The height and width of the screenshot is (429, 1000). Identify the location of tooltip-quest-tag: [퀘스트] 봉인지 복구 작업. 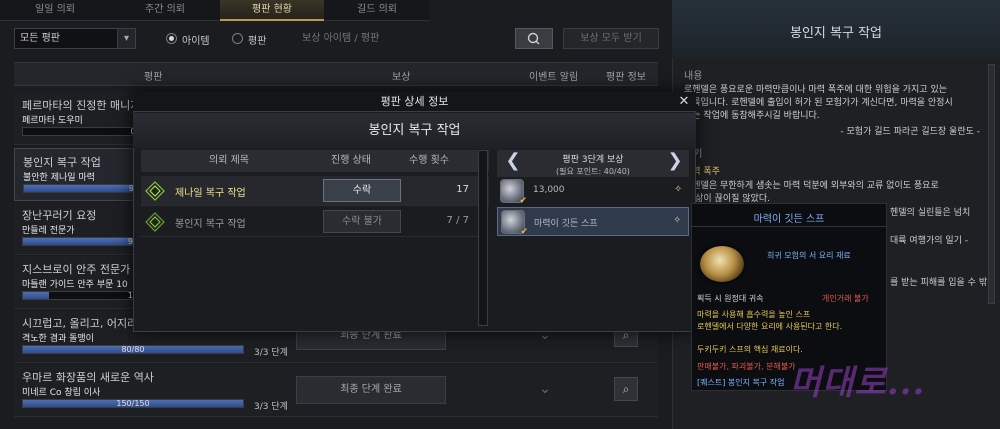
(741, 382).